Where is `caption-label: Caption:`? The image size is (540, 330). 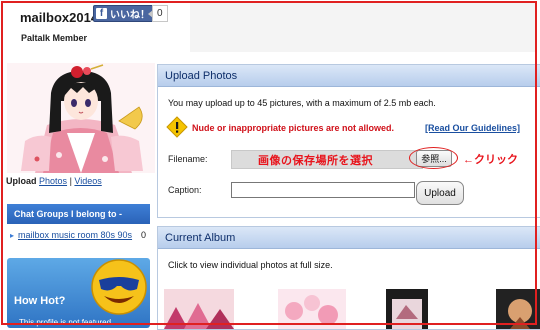 caption-label: Caption: is located at coordinates (185, 190).